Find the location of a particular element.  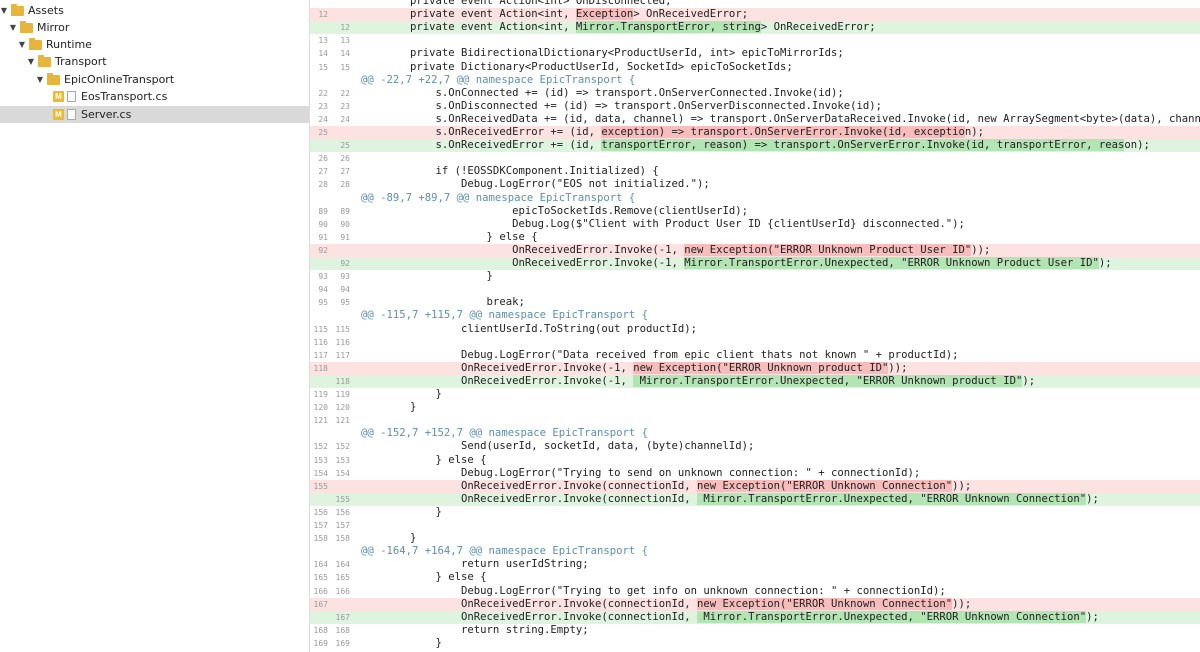

diff-line-context: 168 168 return string.Empty; is located at coordinates (755, 630).